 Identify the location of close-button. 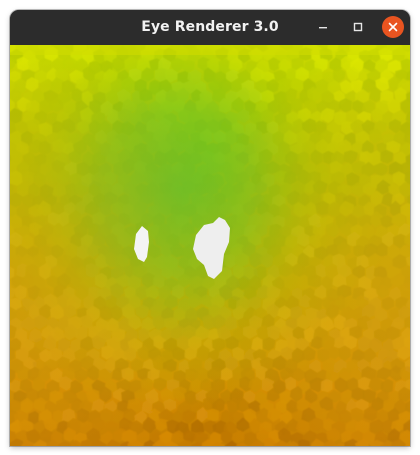
(393, 27).